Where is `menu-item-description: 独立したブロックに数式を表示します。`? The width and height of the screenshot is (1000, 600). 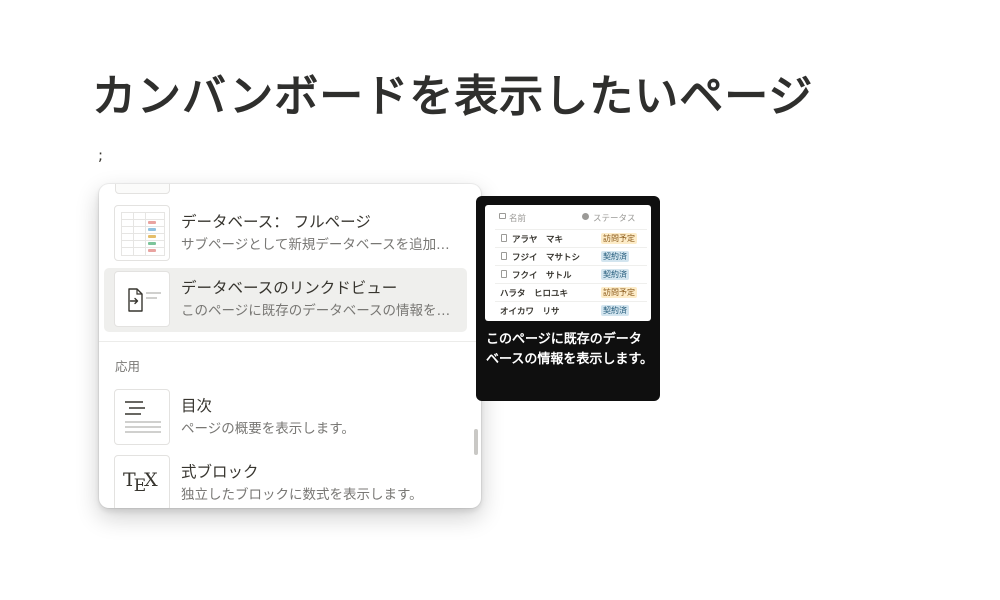 menu-item-description: 独立したブロックに数式を表示します。 is located at coordinates (302, 495).